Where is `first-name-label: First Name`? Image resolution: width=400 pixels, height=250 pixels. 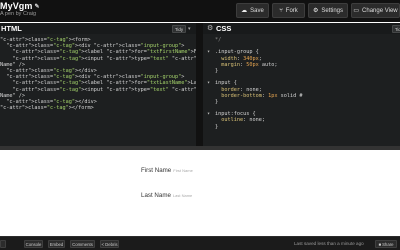 first-name-label: First Name is located at coordinates (156, 170).